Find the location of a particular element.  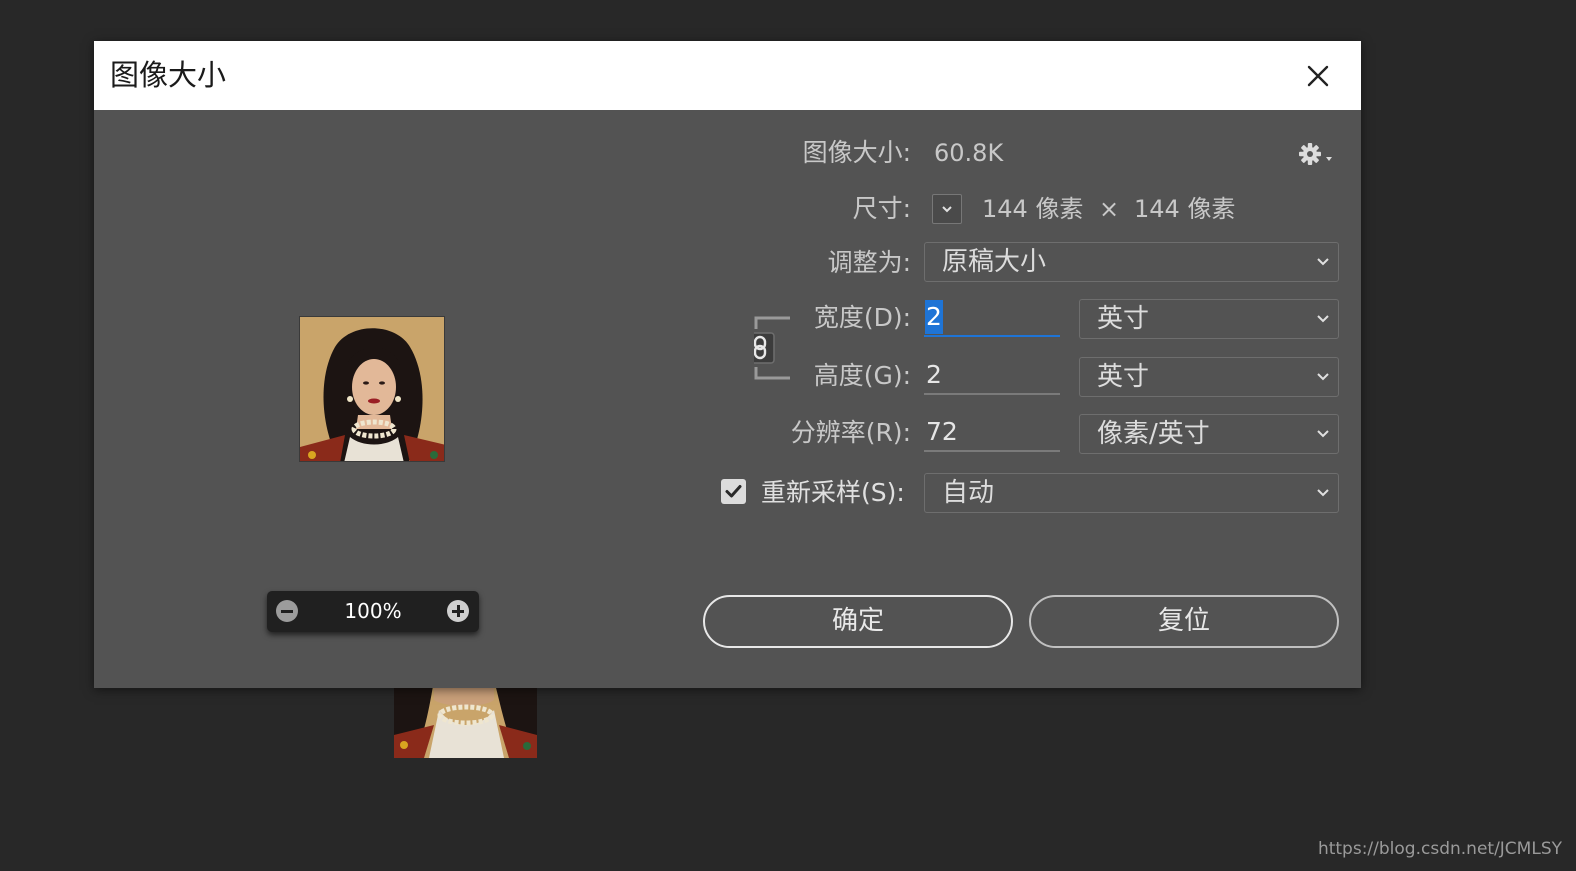

image-size-label: 图像大小: is located at coordinates (856, 152).